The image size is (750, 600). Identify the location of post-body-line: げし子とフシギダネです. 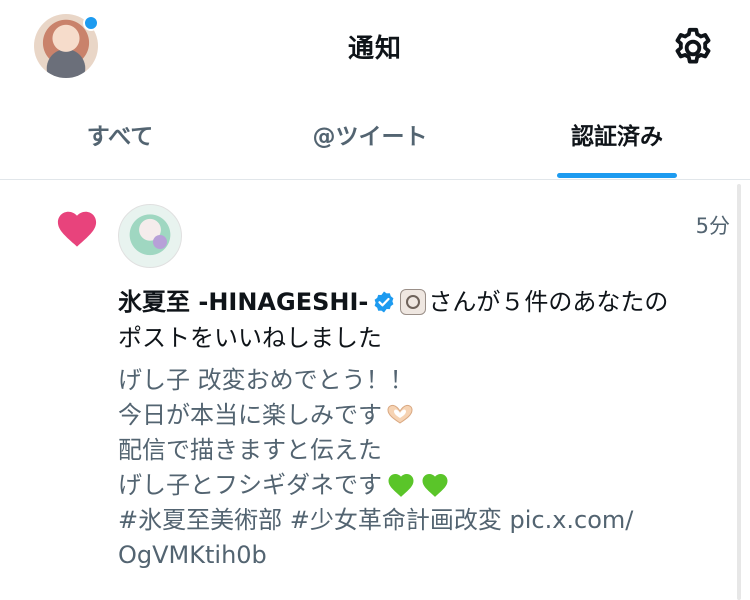
(423, 485).